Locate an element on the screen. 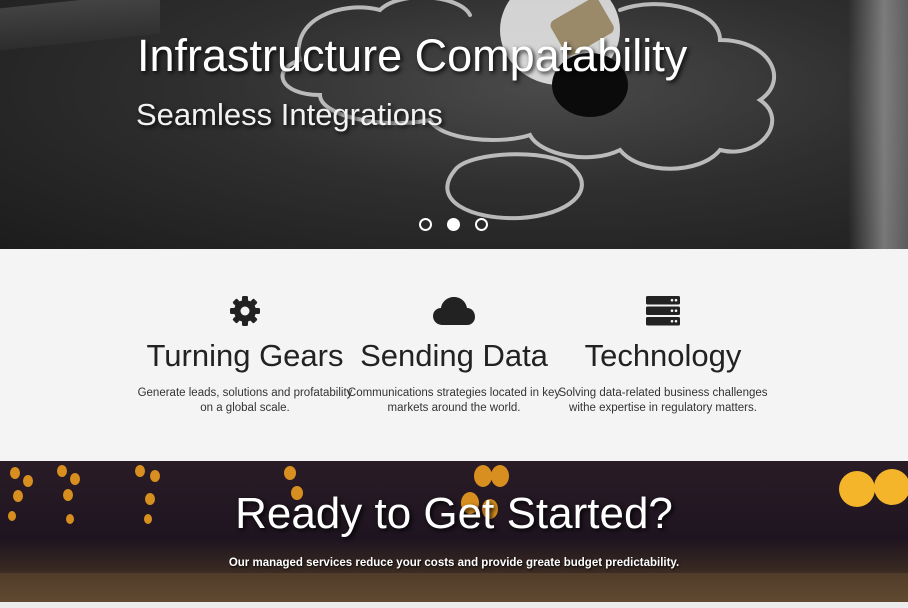 The height and width of the screenshot is (608, 908). cta-title: Ready to Get Started? is located at coordinates (454, 513).